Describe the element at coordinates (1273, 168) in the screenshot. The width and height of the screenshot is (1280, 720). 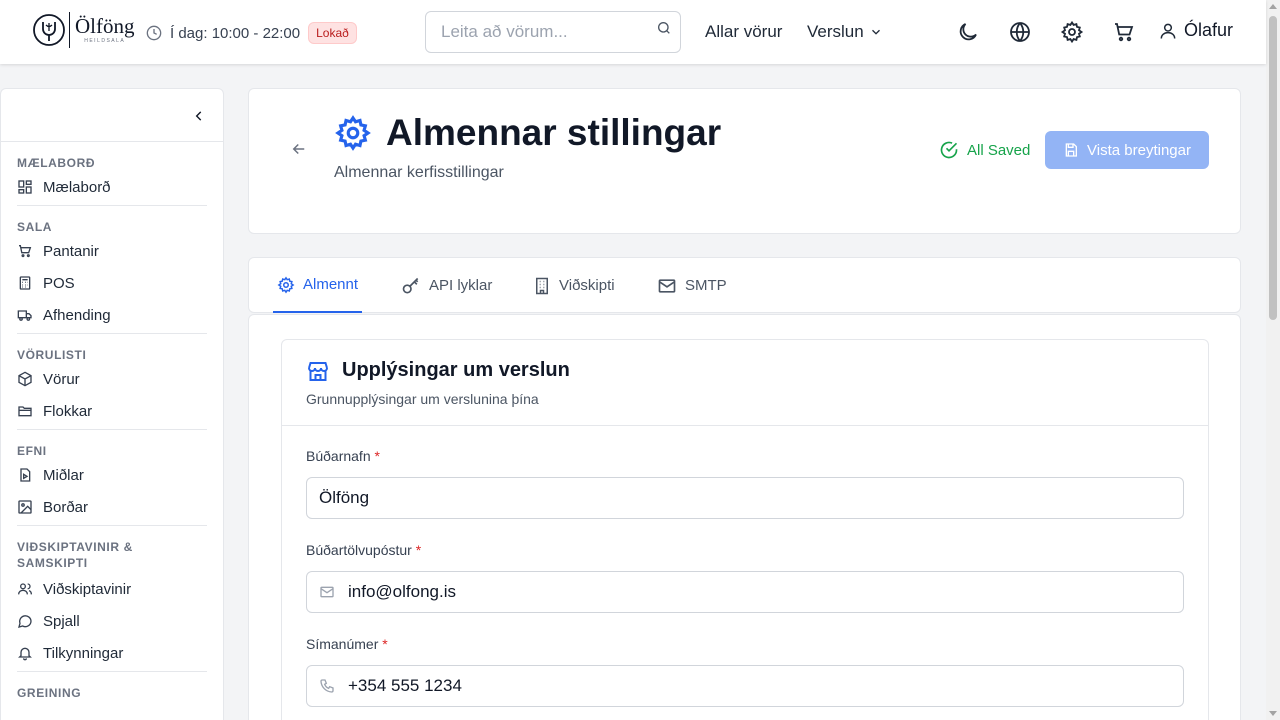
I see `scrollbar-thumb` at that location.